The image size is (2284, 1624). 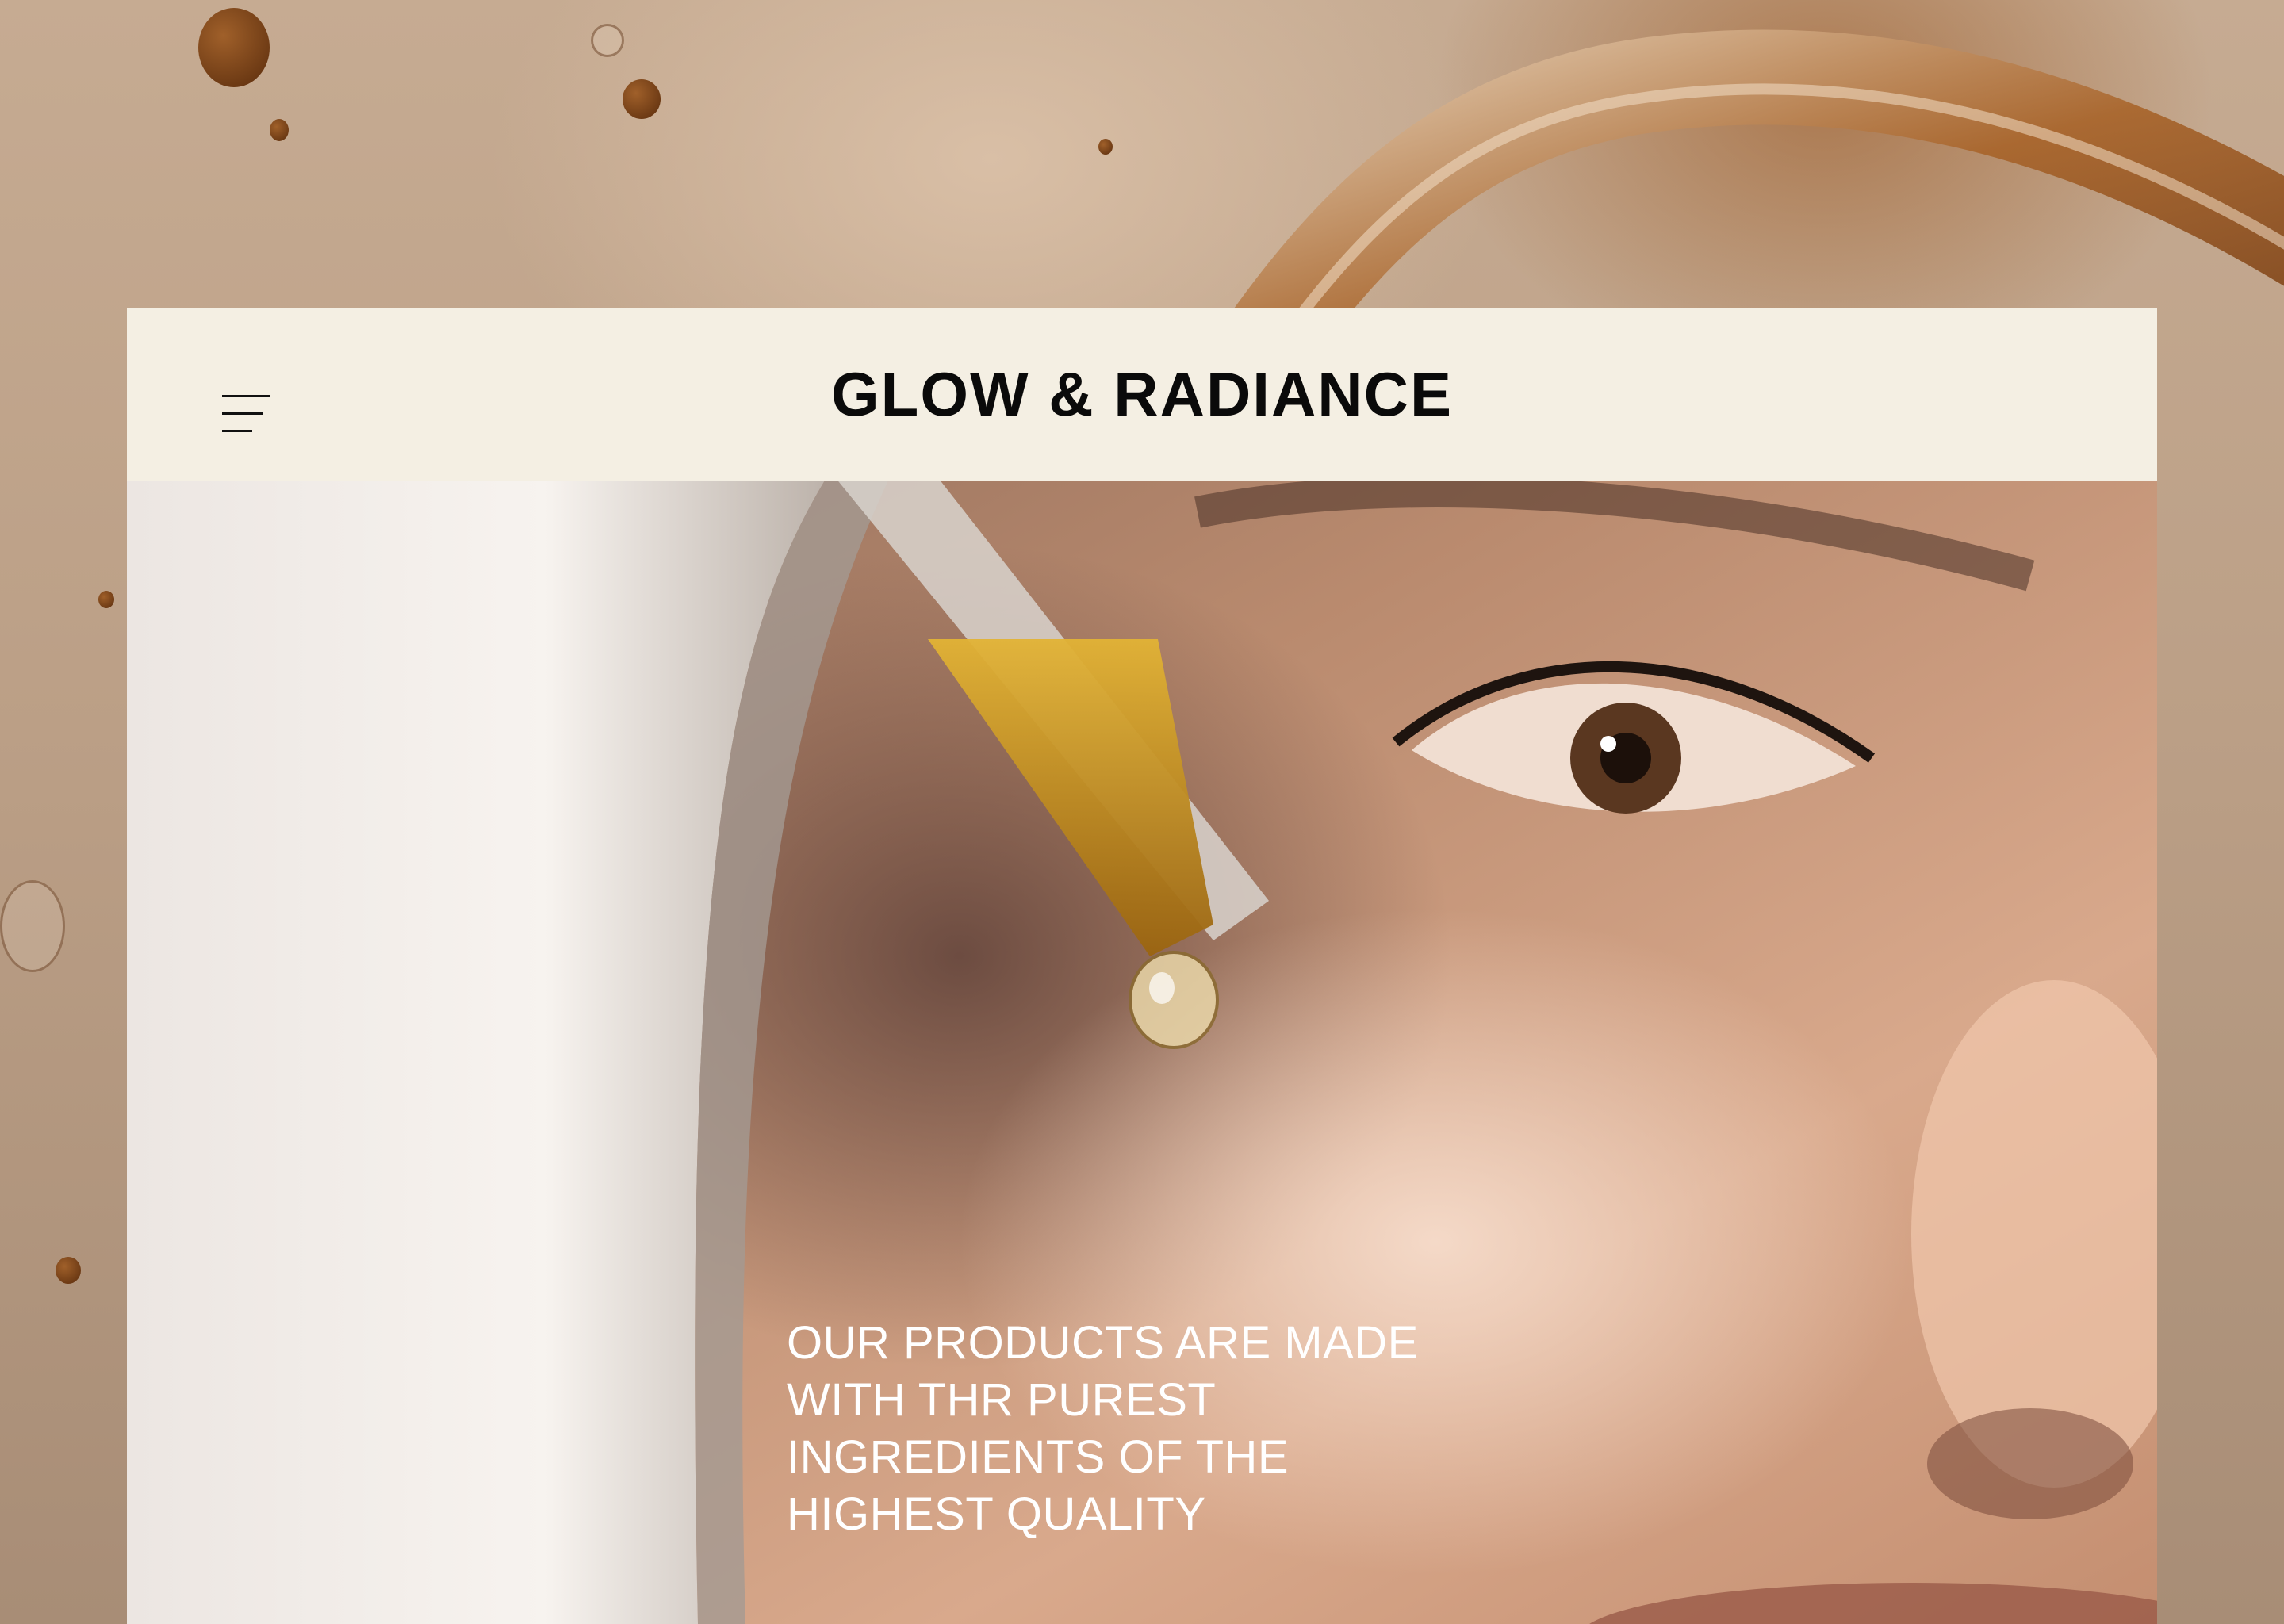 I want to click on tagline-line: OUR PRODUCTS ARE MADE, so click(x=1103, y=1343).